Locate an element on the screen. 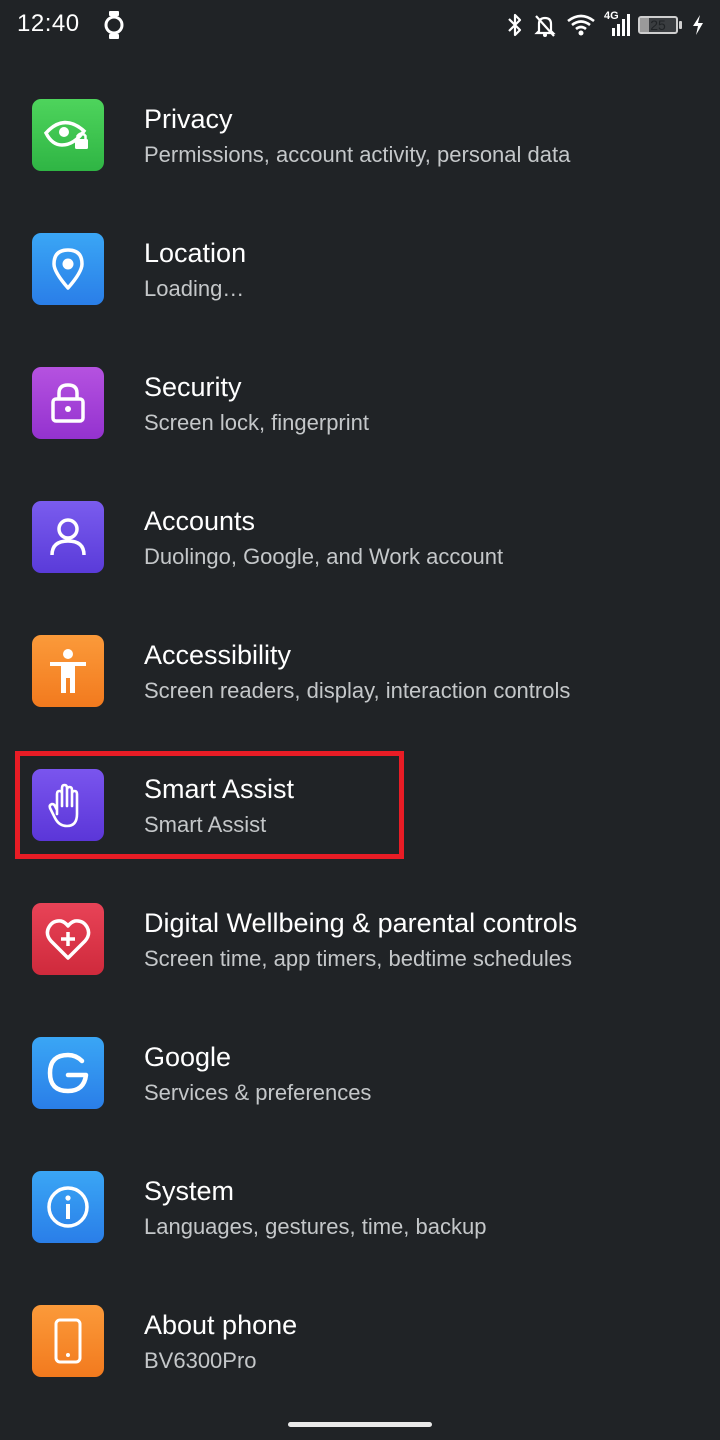 The width and height of the screenshot is (720, 1440). about-phone-icon-box is located at coordinates (68, 1341).